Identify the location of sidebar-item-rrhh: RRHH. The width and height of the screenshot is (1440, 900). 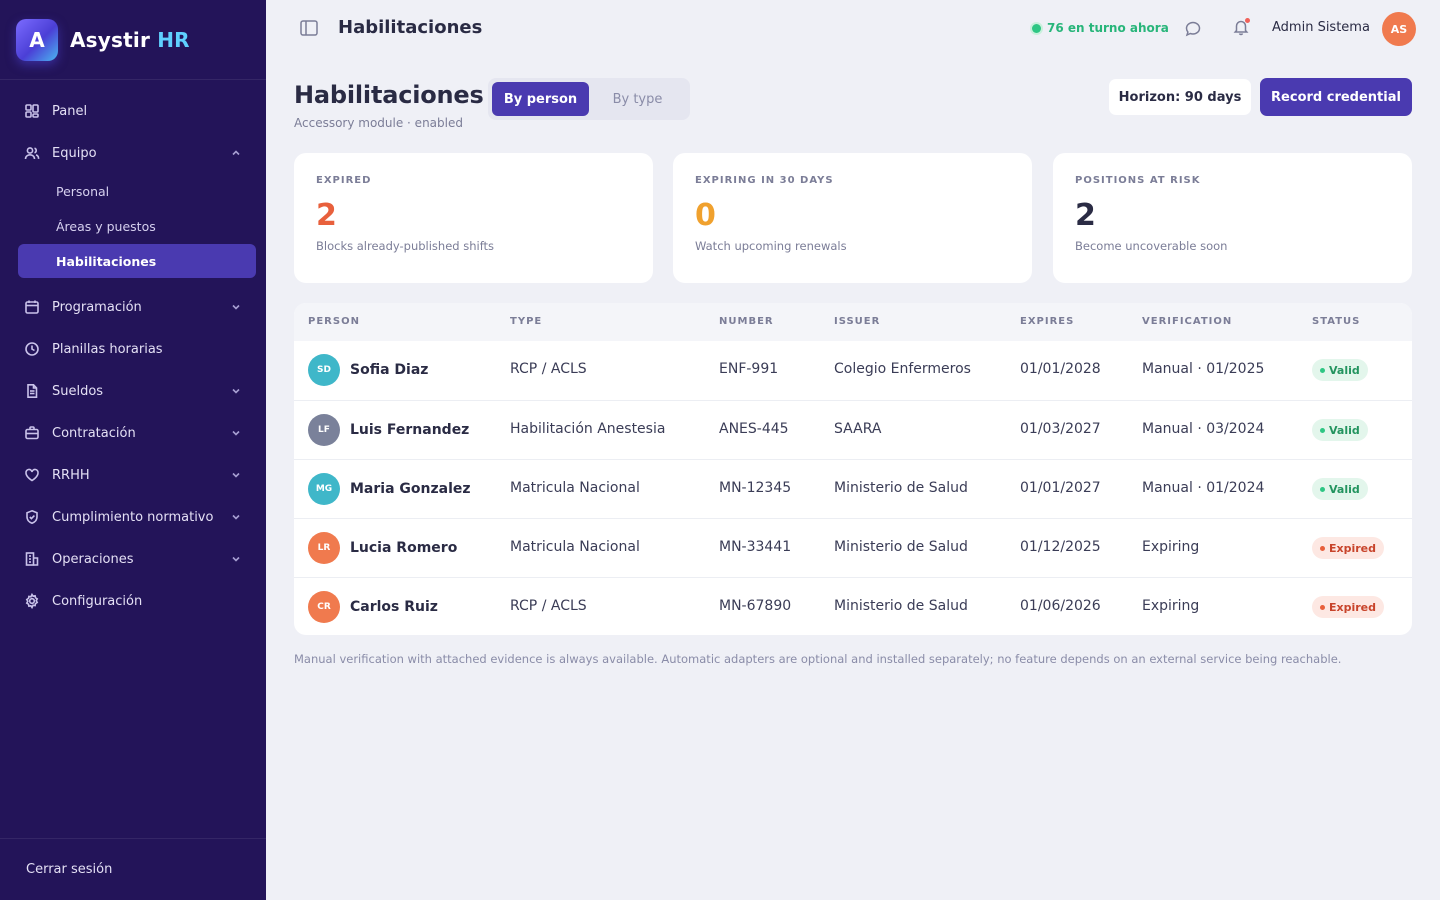
(133, 475).